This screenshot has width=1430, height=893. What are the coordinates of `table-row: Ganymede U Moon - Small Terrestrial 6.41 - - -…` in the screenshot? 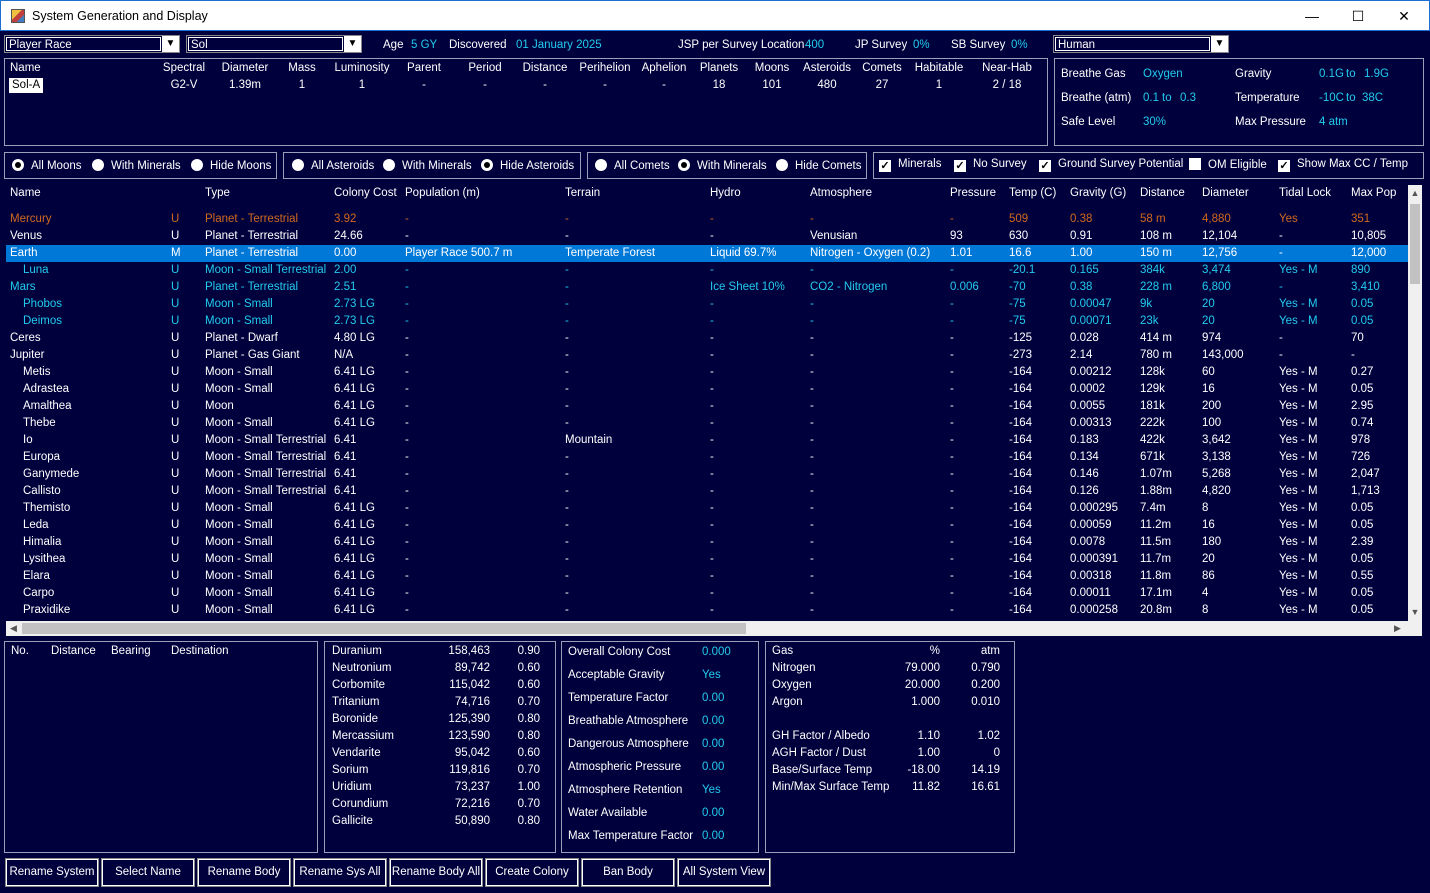 It's located at (707, 474).